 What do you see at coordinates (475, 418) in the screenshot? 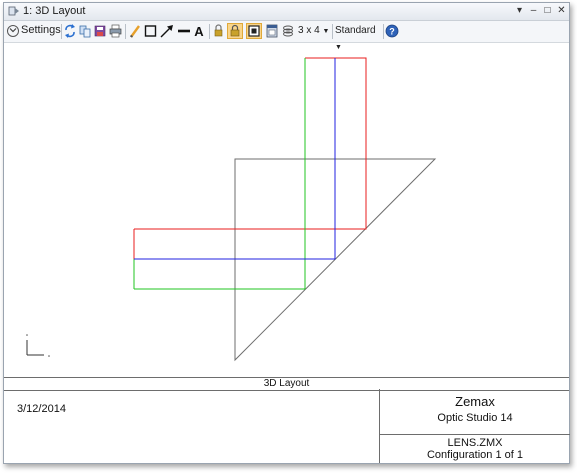
I see `product-name: Optic Studio 14` at bounding box center [475, 418].